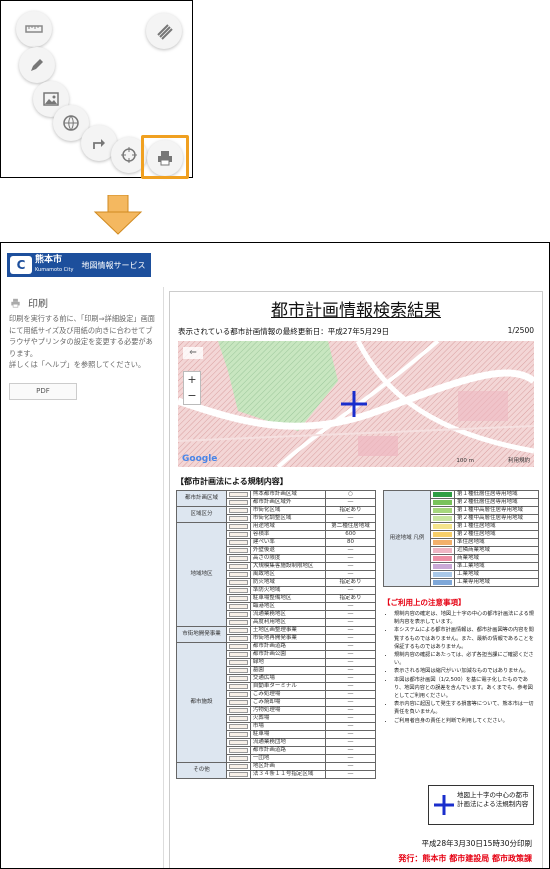  I want to click on legend-label: 第１種低層住居専用地域, so click(496, 494).